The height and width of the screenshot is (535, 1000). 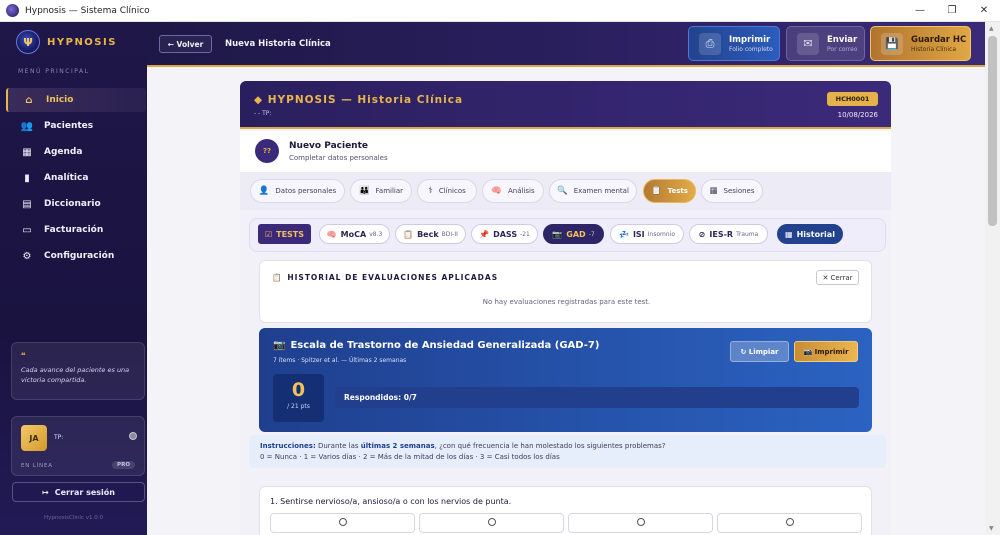 What do you see at coordinates (452, 191) in the screenshot?
I see `tab-label: Clínicos` at bounding box center [452, 191].